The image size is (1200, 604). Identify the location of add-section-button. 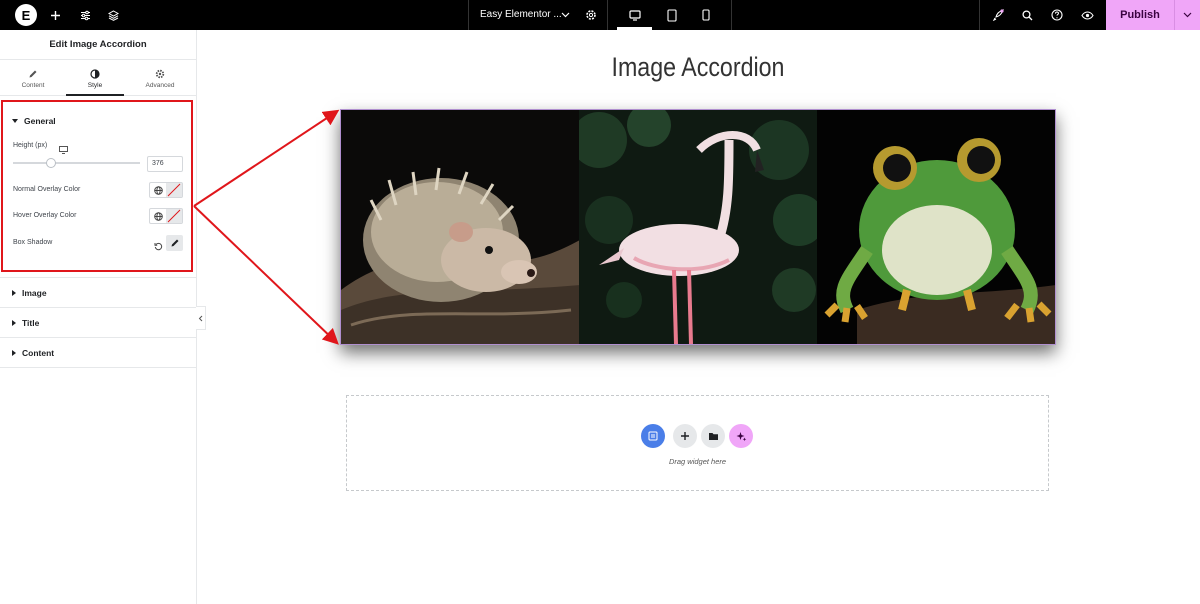
(685, 436).